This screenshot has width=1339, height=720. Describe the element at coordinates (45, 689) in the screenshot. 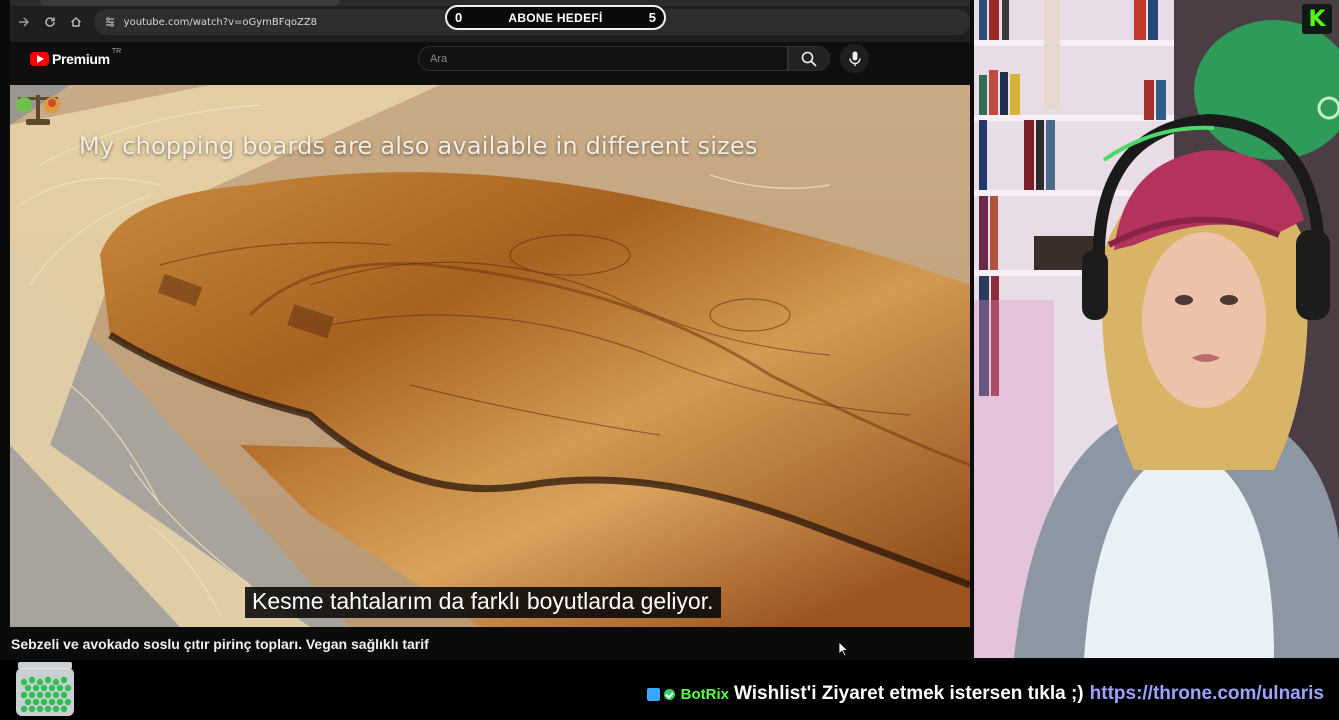

I see `coin-jar-icon` at that location.